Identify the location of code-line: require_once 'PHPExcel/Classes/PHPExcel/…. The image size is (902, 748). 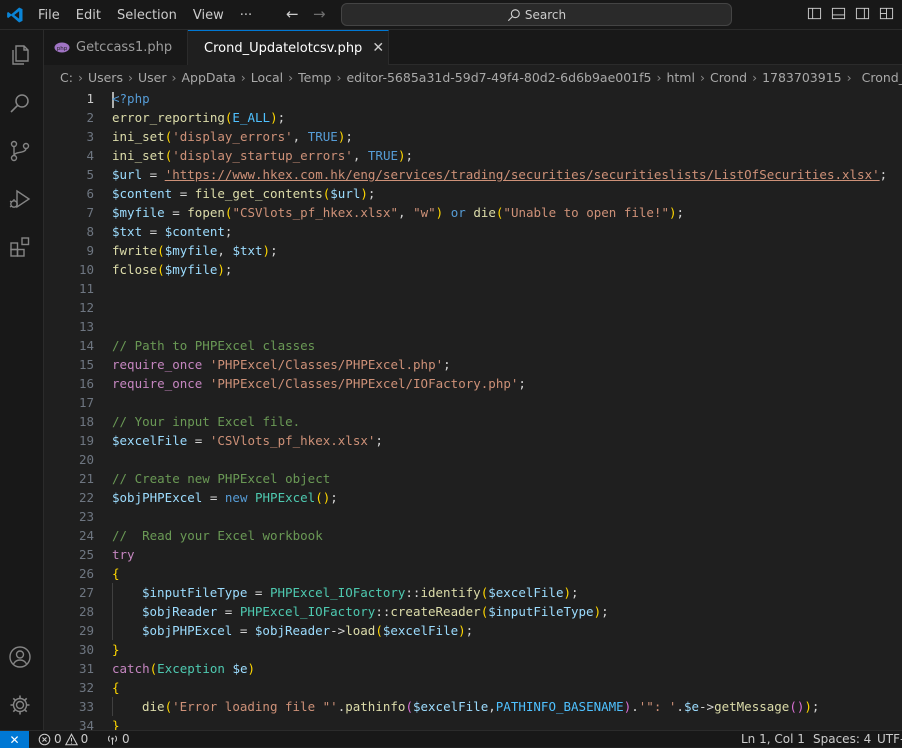
(507, 383).